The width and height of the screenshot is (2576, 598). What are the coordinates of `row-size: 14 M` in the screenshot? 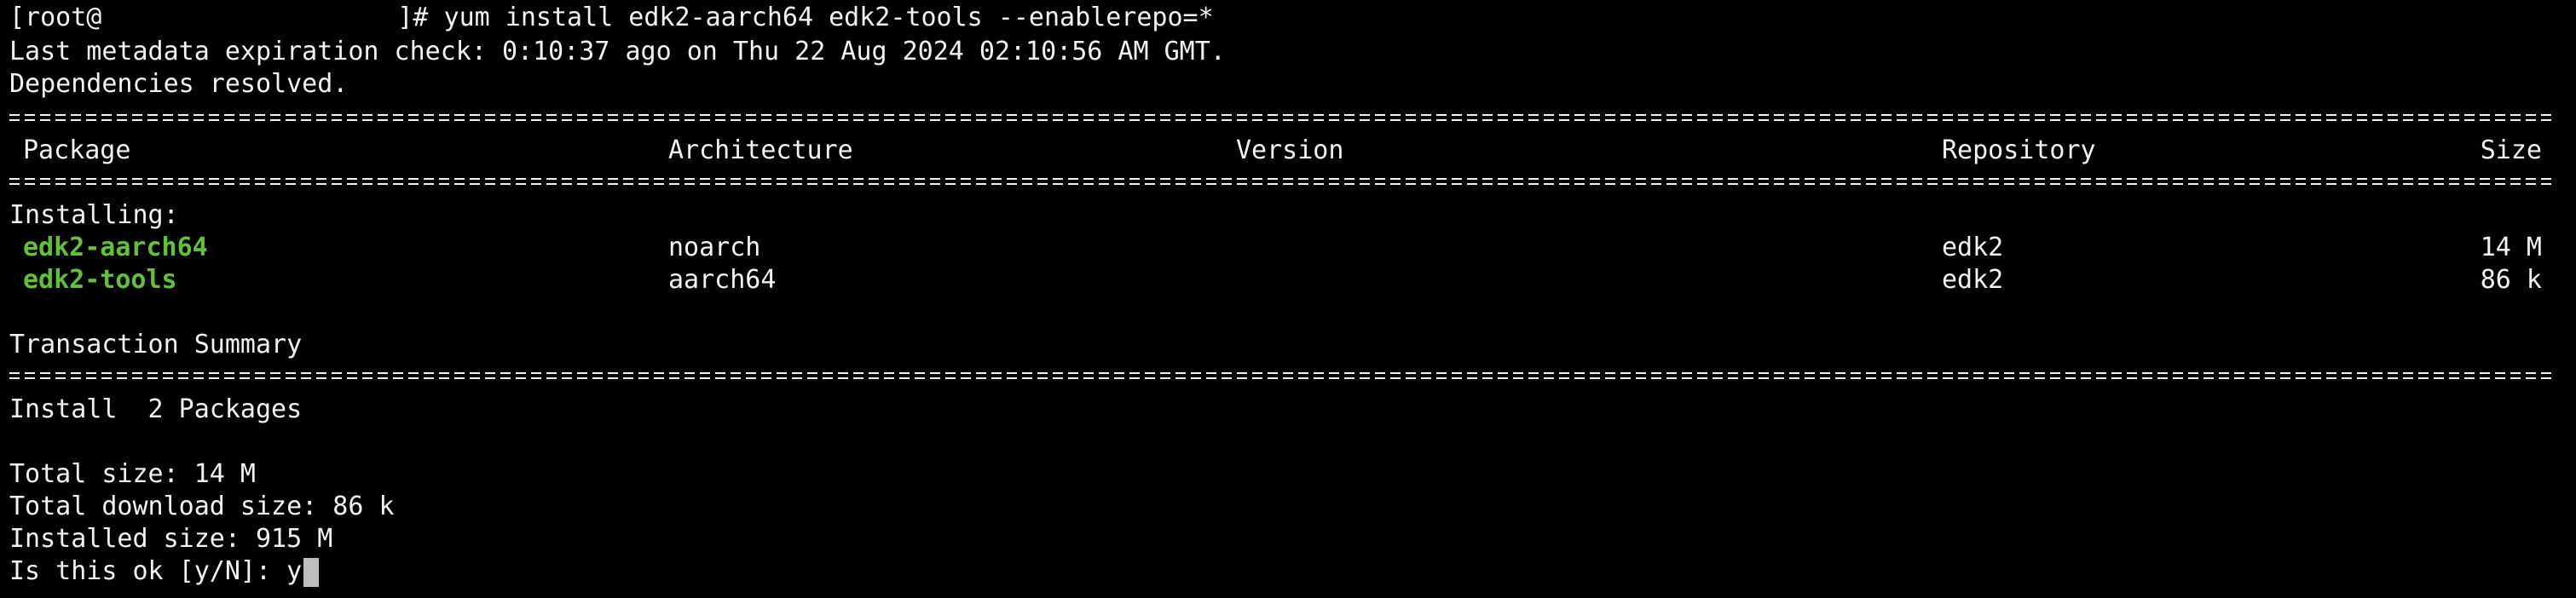 It's located at (2511, 248).